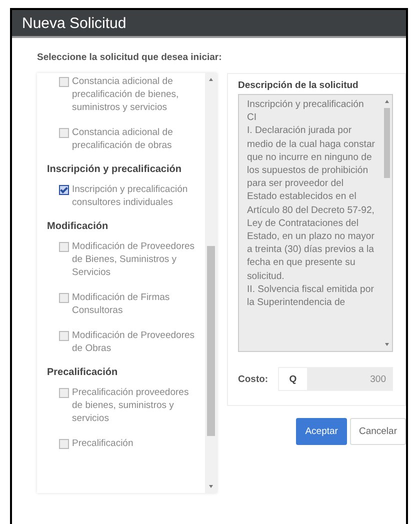 This screenshot has width=418, height=524. I want to click on window-title: Nueva Solicitud, so click(74, 23).